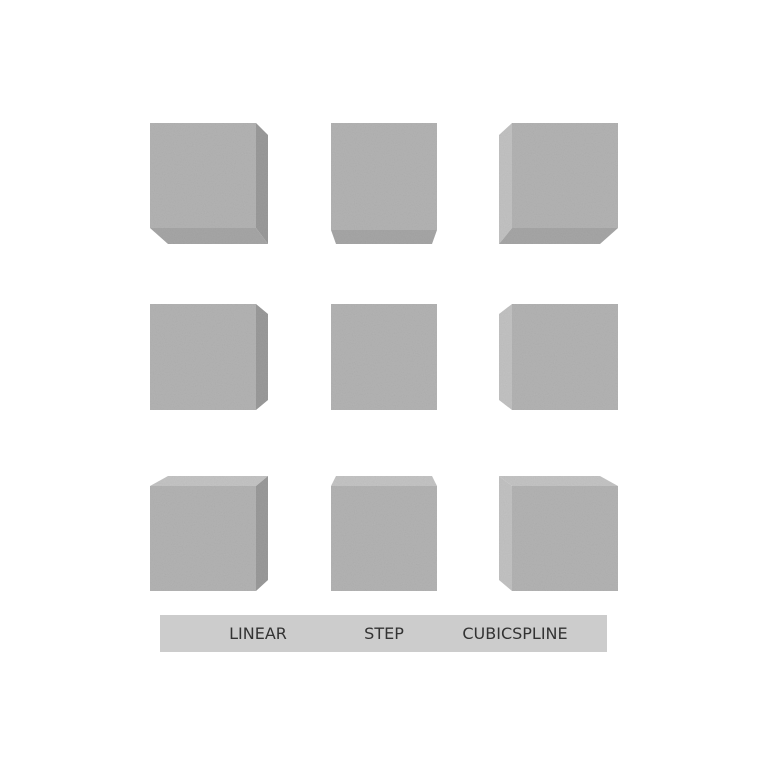 This screenshot has height=768, width=768. I want to click on interpolation-label-bar: LINEAR STEP CUBICSPLINE, so click(383, 633).